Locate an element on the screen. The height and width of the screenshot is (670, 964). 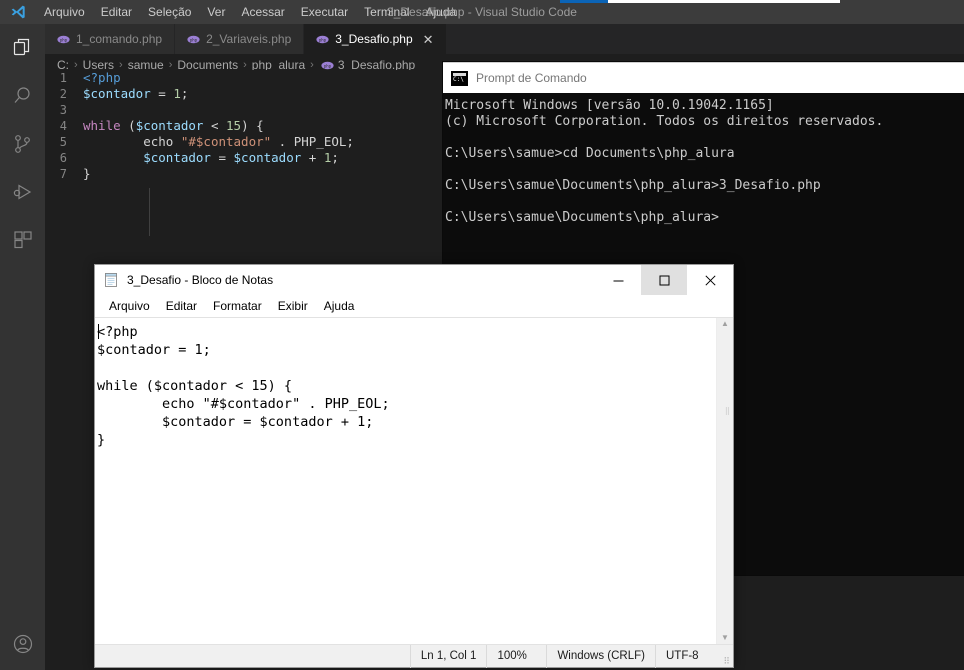
code-token: ( is located at coordinates (128, 125).